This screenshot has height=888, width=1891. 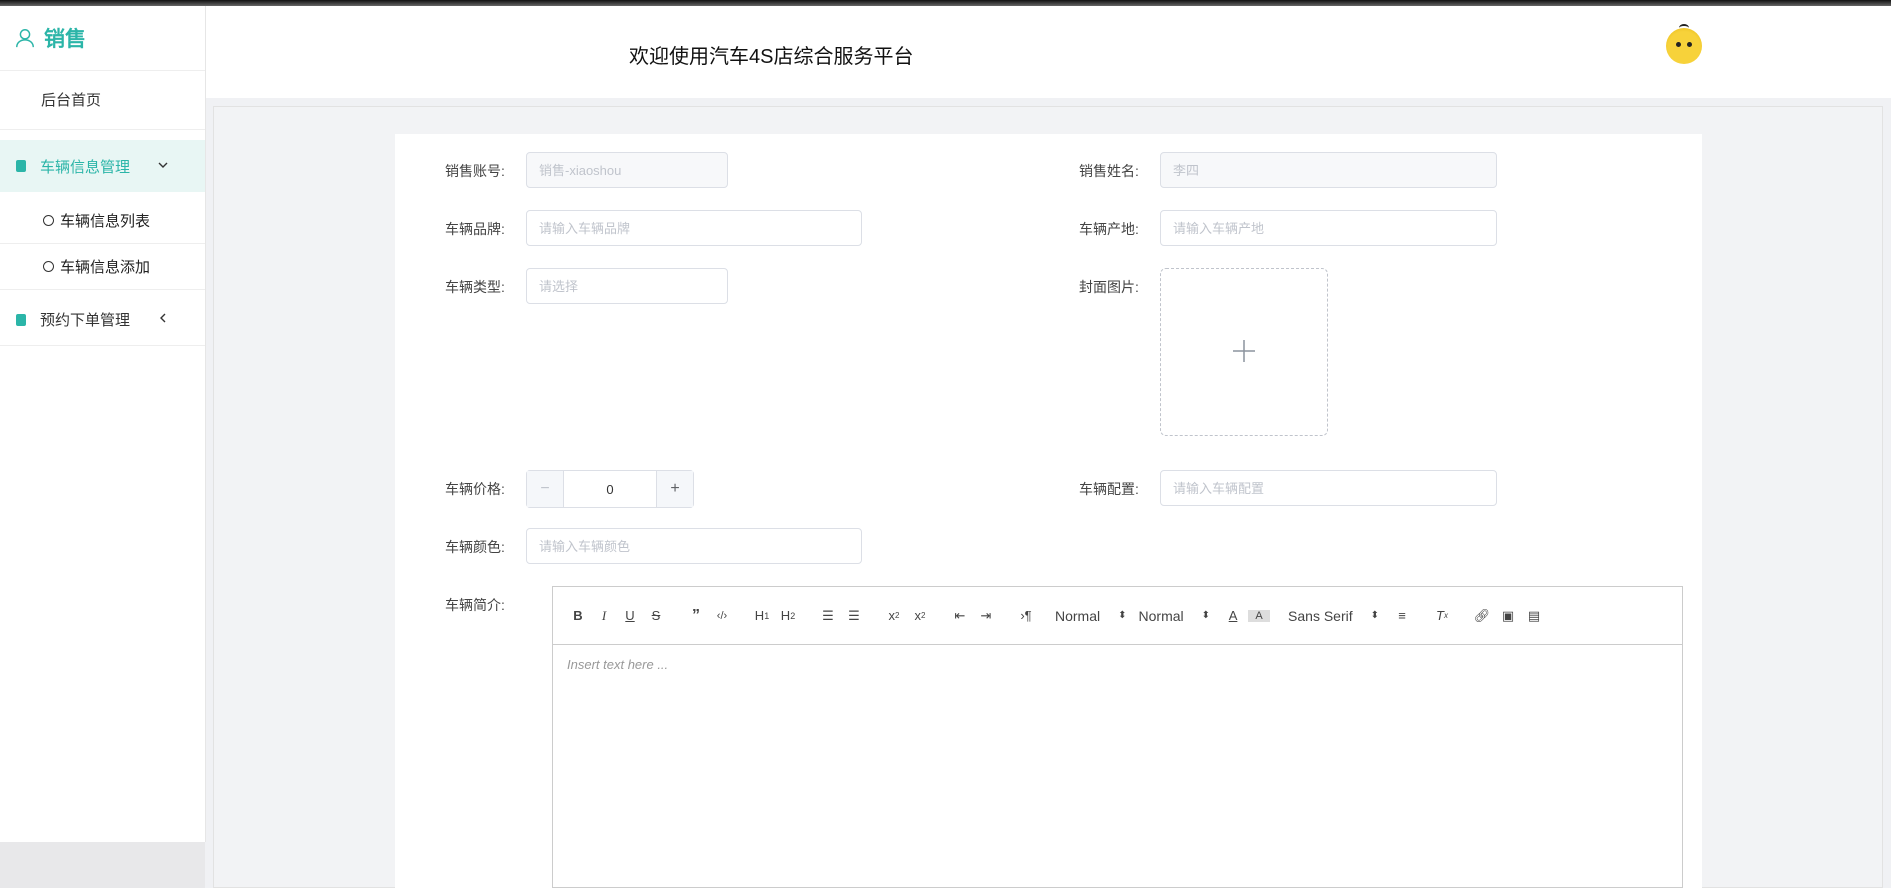 I want to click on sidebar-item-label: 车辆信息列表, so click(x=105, y=221).